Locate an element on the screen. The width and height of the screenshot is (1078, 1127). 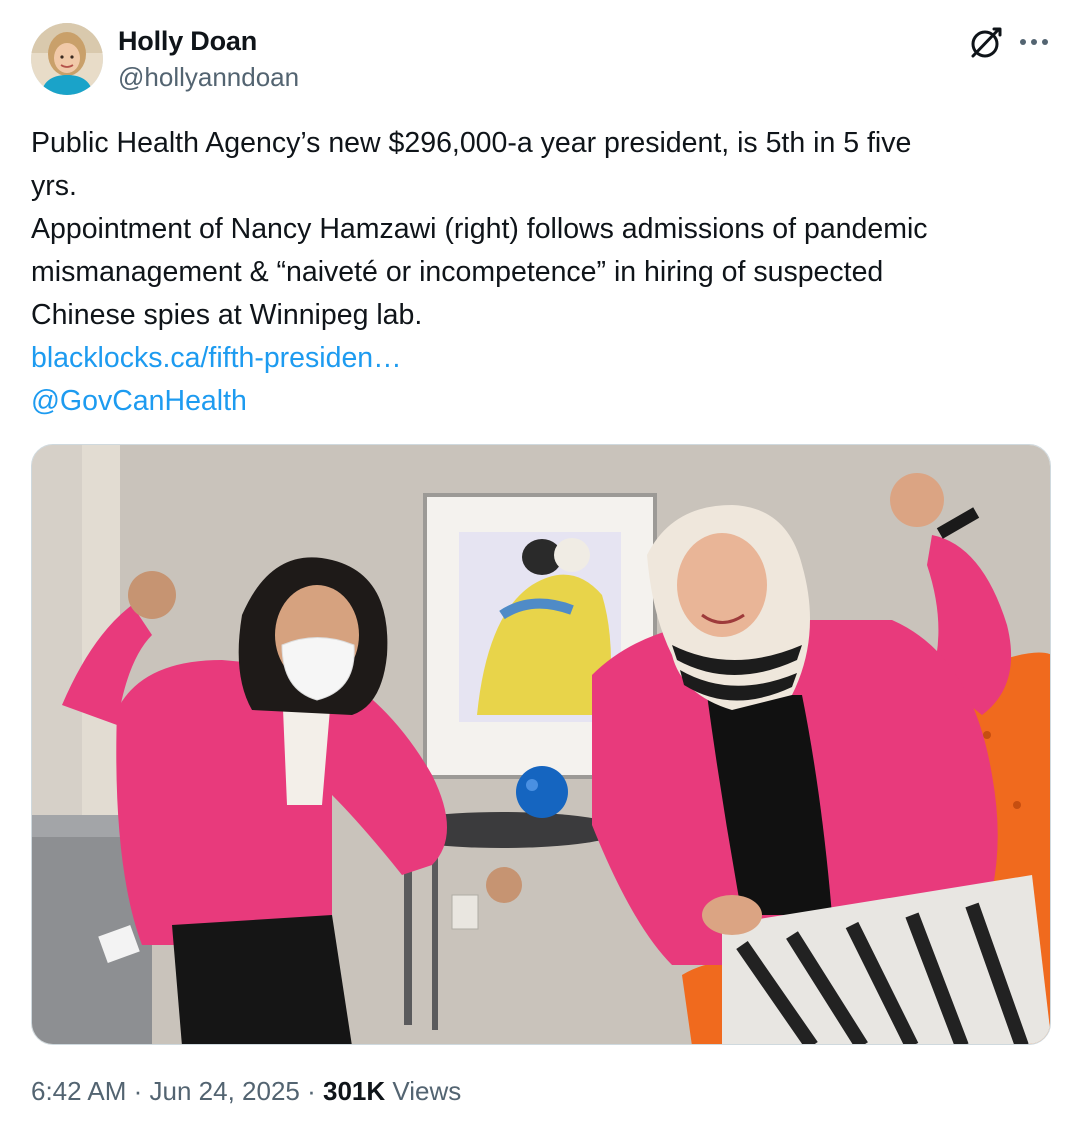
mention-link: @GovCanHealth is located at coordinates (541, 401).